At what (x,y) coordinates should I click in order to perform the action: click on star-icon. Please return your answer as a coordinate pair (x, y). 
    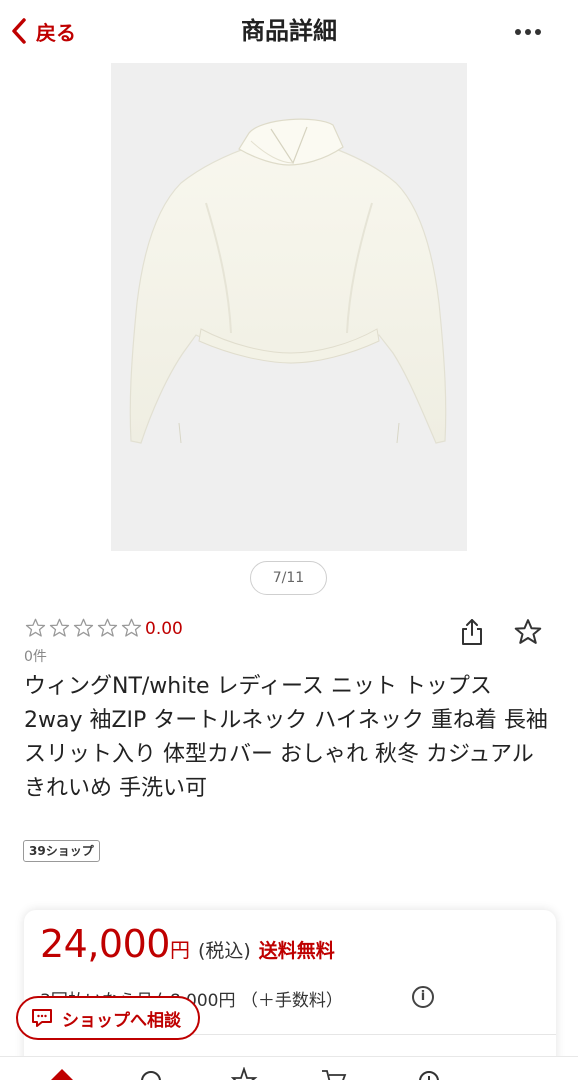
    Looking at the image, I should click on (528, 631).